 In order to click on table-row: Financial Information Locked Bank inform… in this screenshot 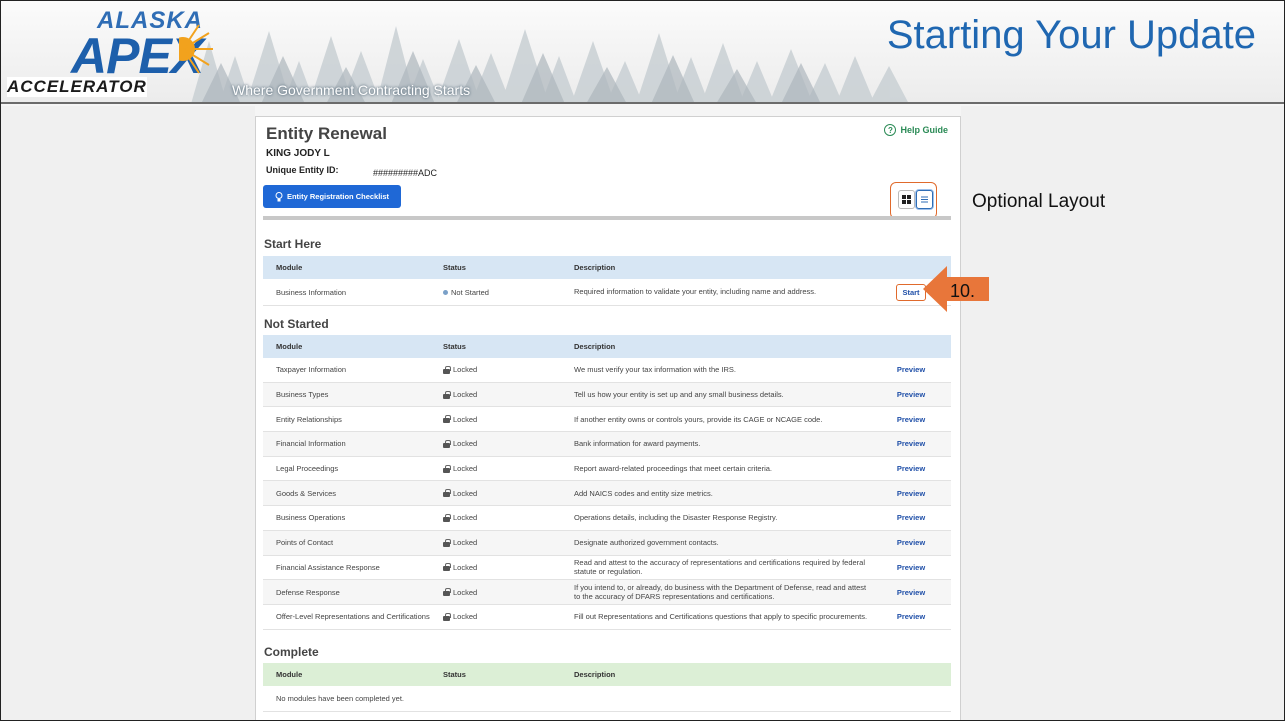, I will do `click(607, 444)`.